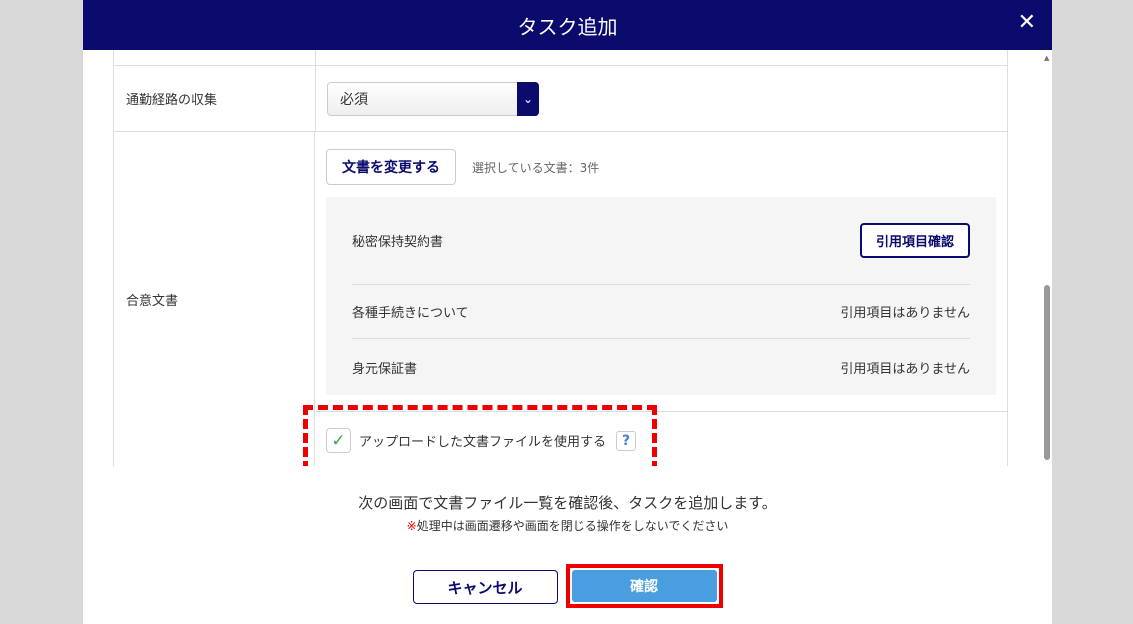  Describe the element at coordinates (215, 98) in the screenshot. I see `commute-label: 通勤経路の収集` at that location.